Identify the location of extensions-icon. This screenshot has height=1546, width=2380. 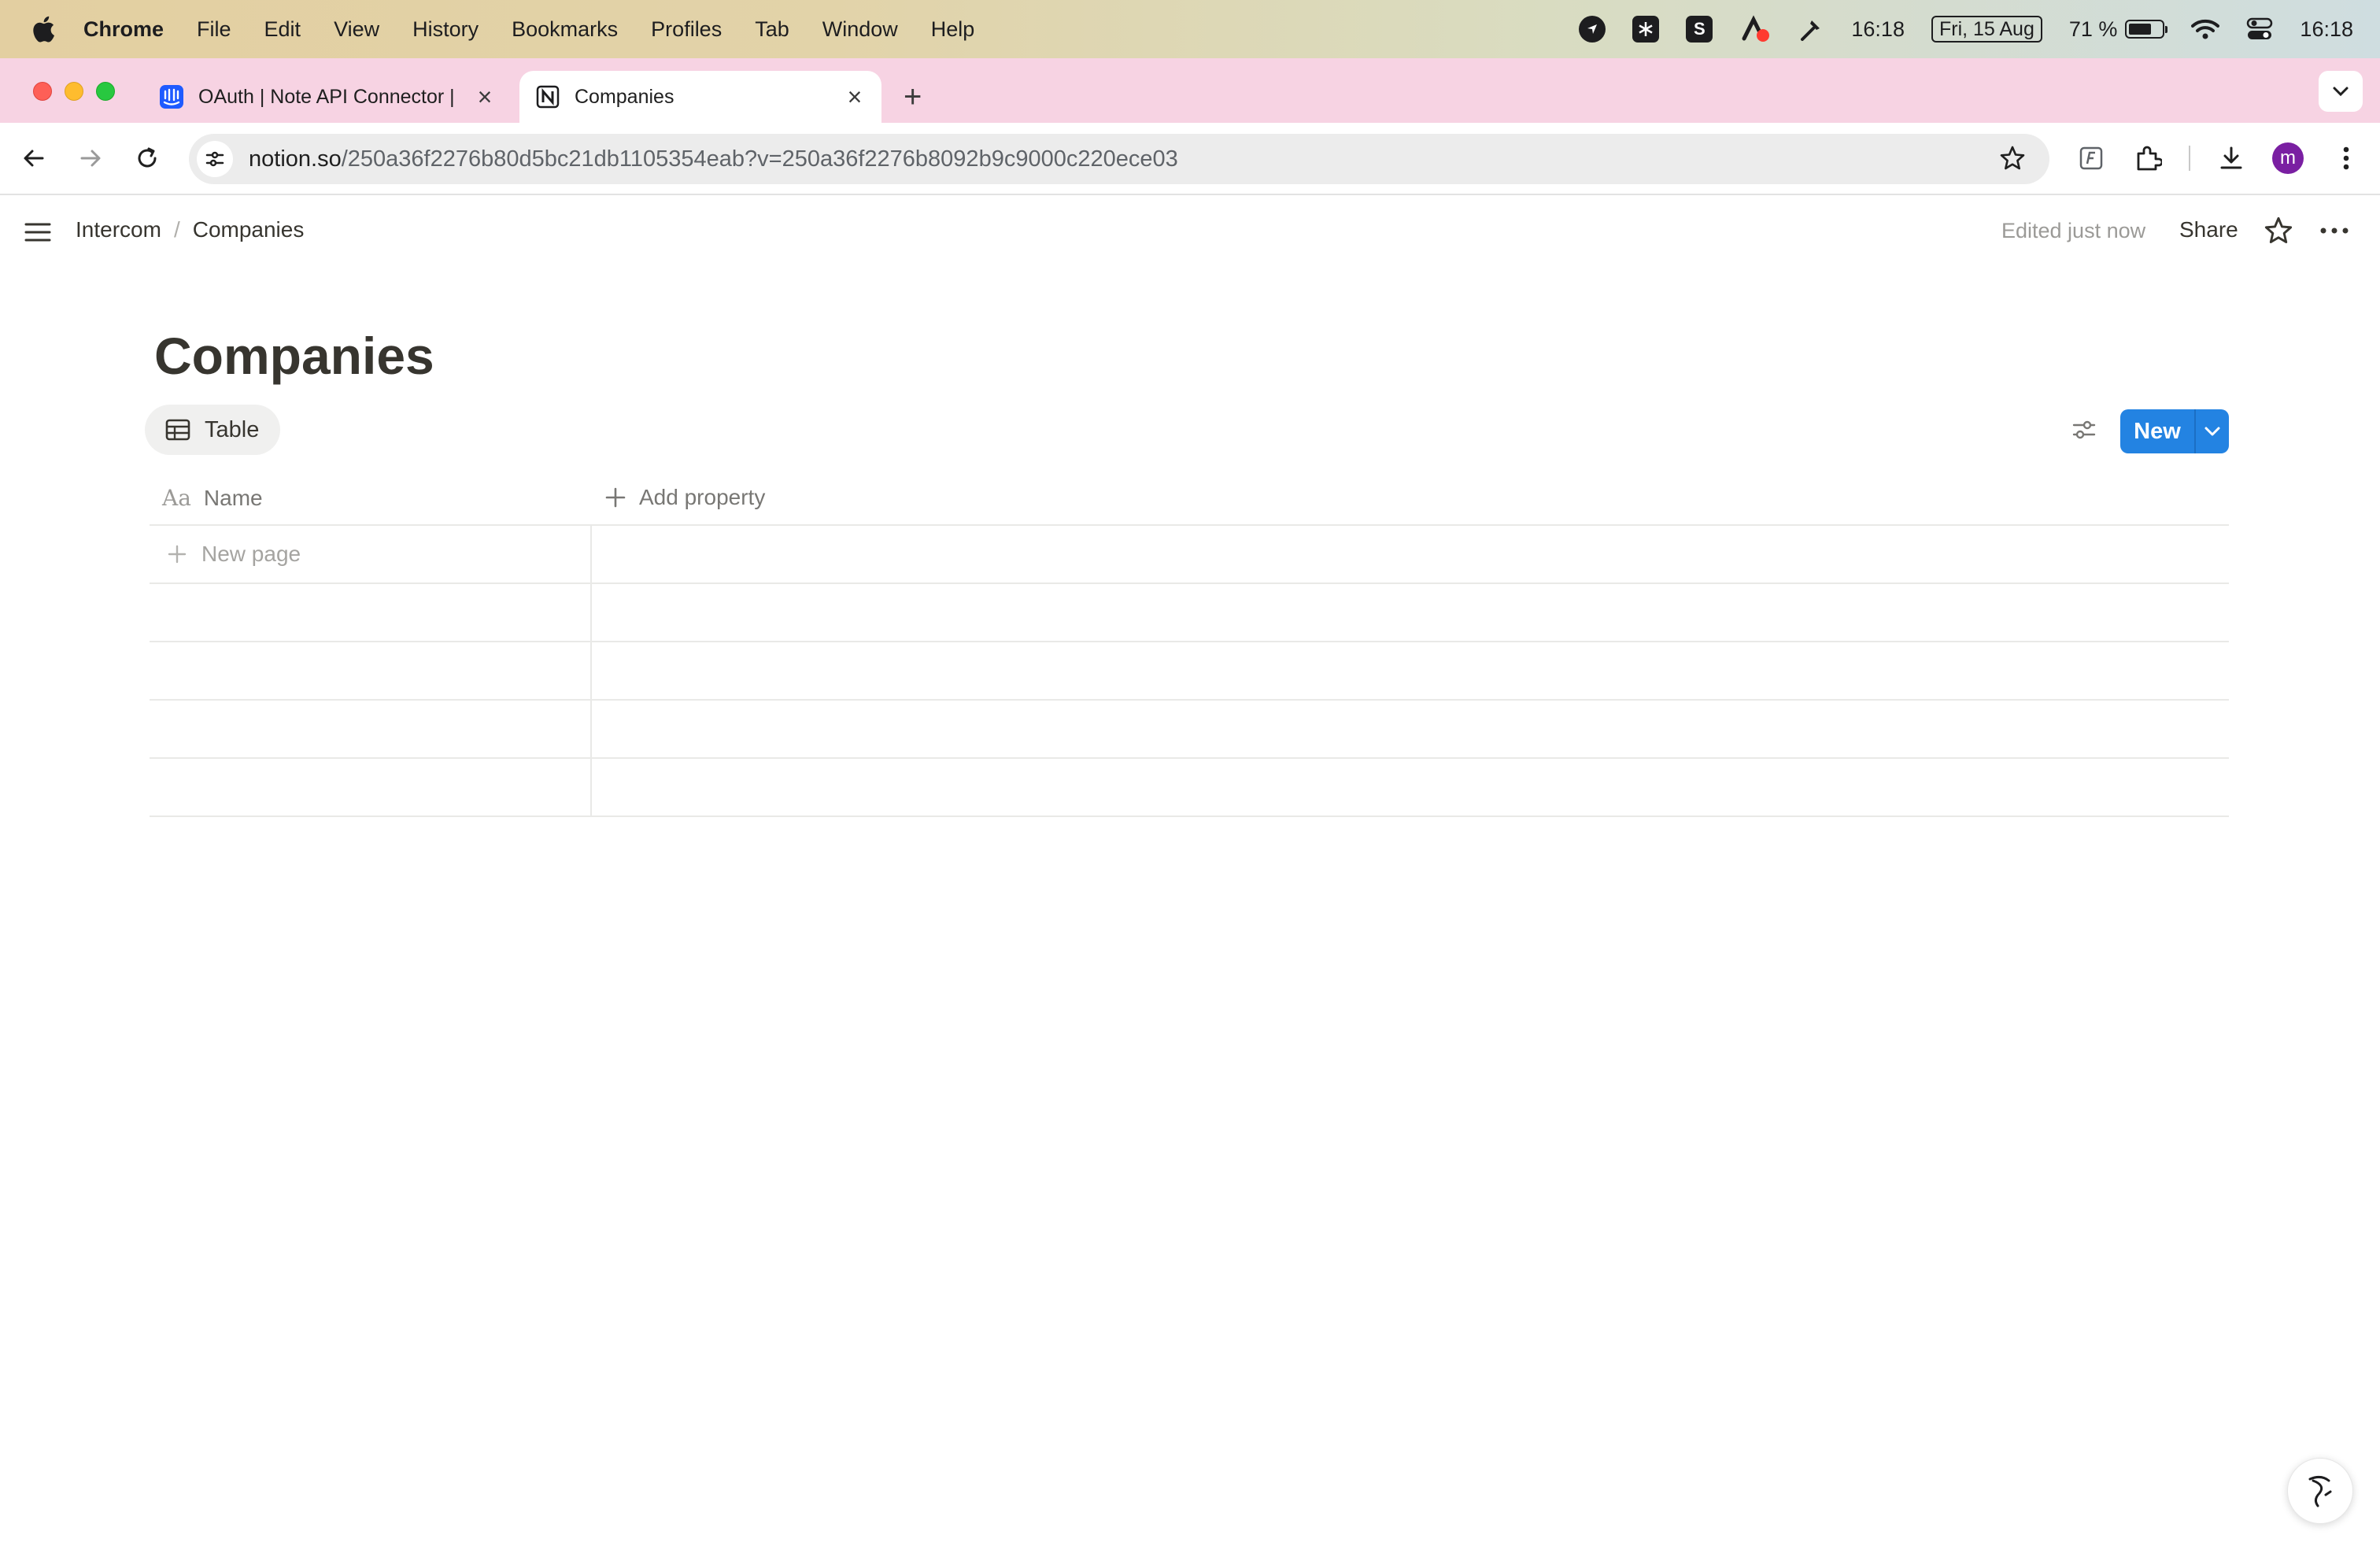
(2148, 158).